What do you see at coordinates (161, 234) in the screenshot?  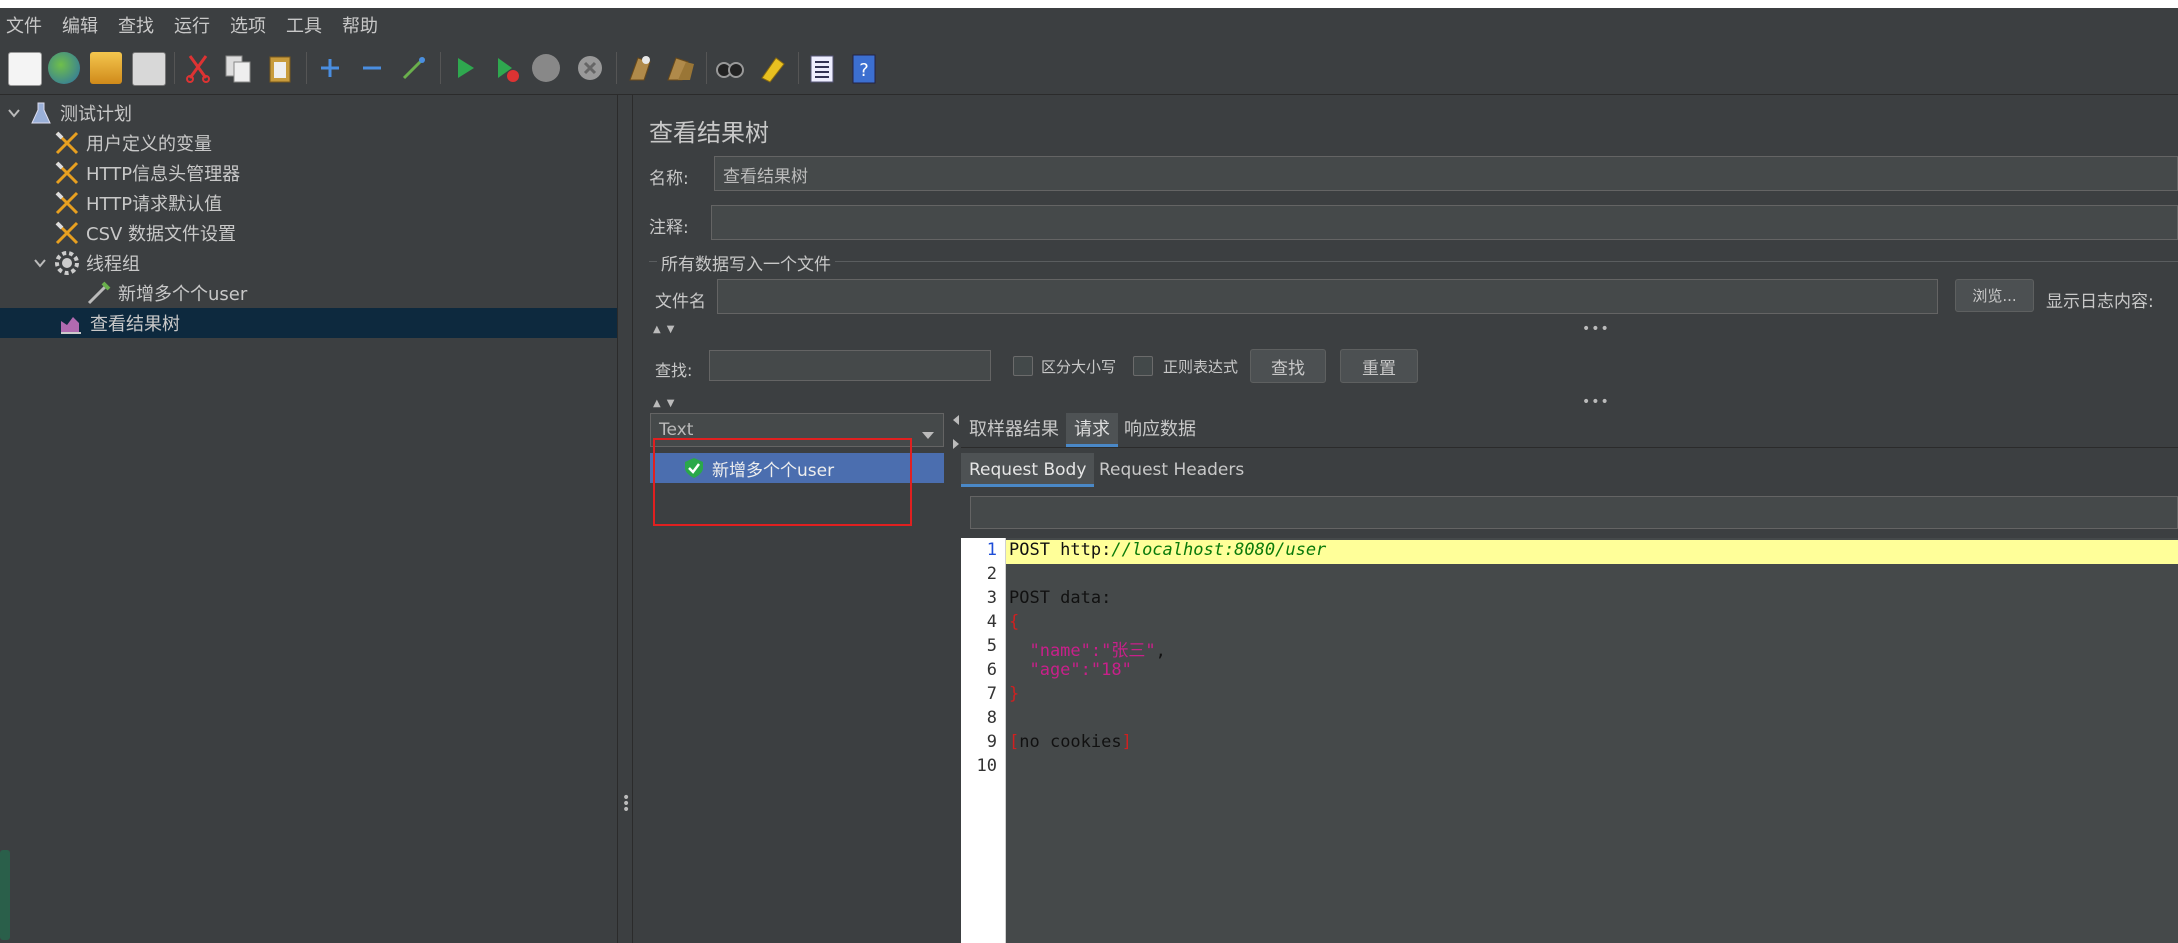 I see `tree-item-label: CSV 数据文件设置` at bounding box center [161, 234].